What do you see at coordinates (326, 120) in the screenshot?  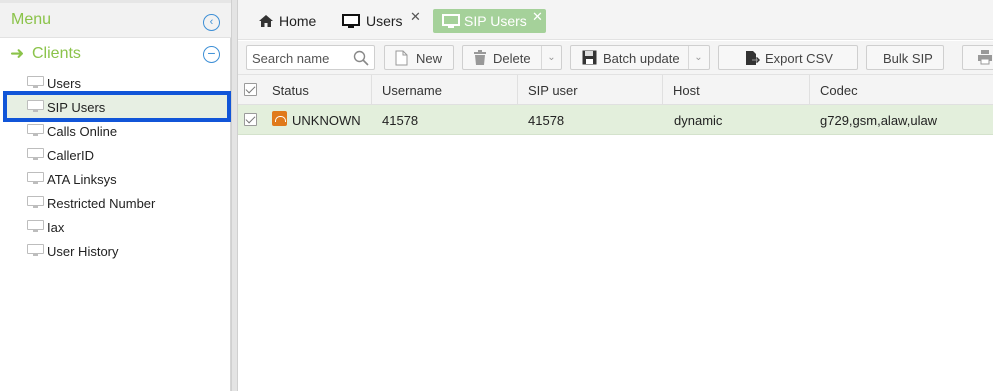 I see `status-cell: UNKNOWN` at bounding box center [326, 120].